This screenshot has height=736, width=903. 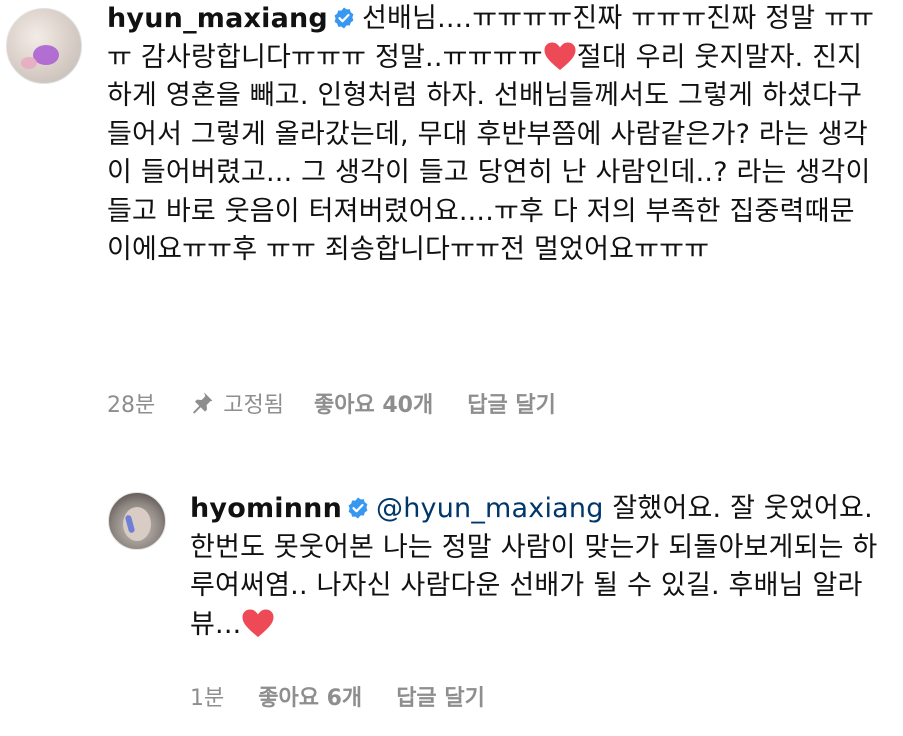 I want to click on pinned-indicator: 고정됨, so click(x=236, y=403).